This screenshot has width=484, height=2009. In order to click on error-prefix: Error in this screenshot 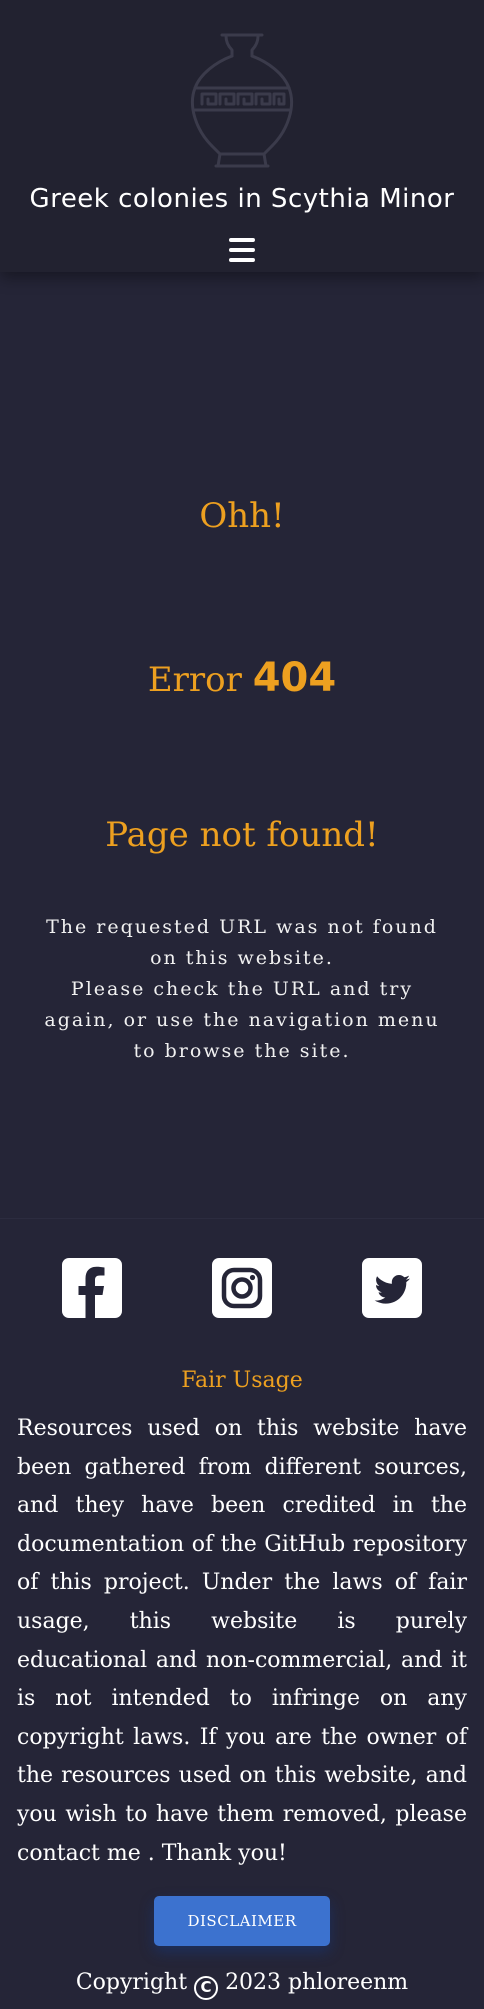, I will do `click(194, 680)`.